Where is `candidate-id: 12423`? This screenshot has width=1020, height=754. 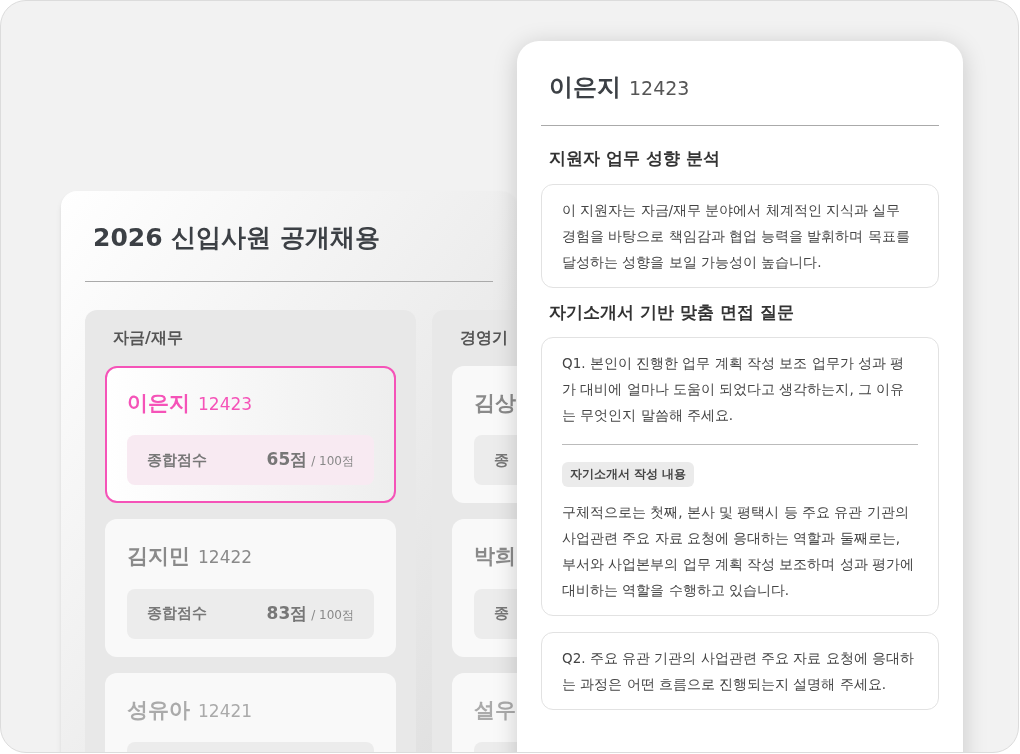
candidate-id: 12423 is located at coordinates (225, 404).